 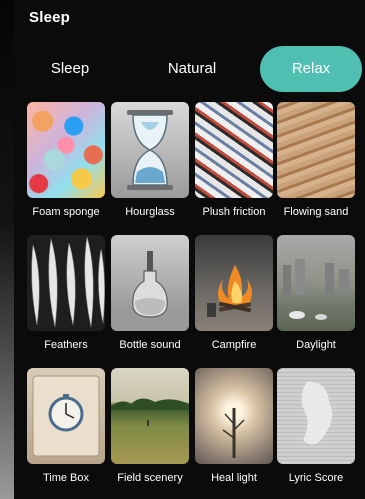 I want to click on bottle-sound-thumbnail, so click(x=150, y=283).